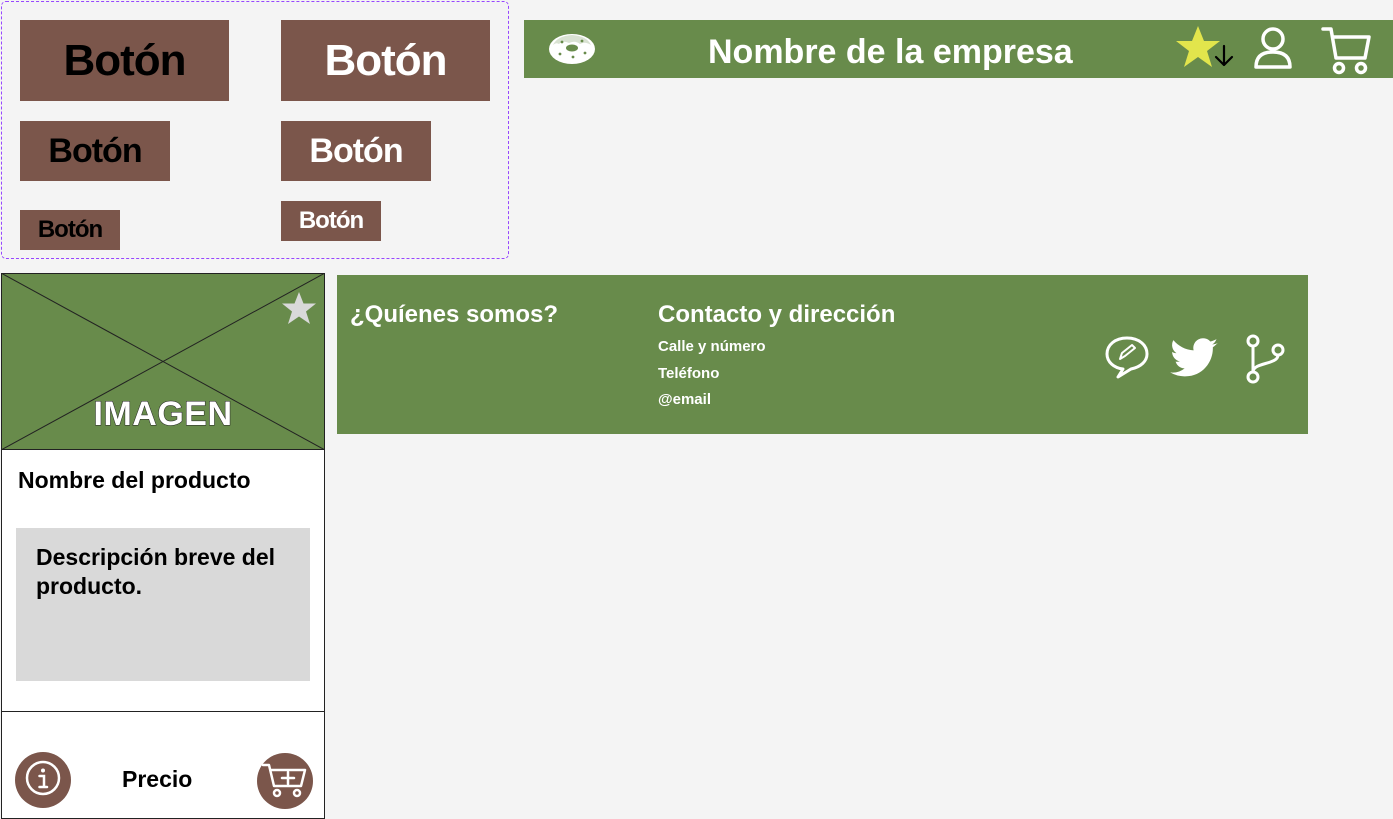 The image size is (1393, 819). I want to click on button-large-dark: Botón, so click(124, 60).